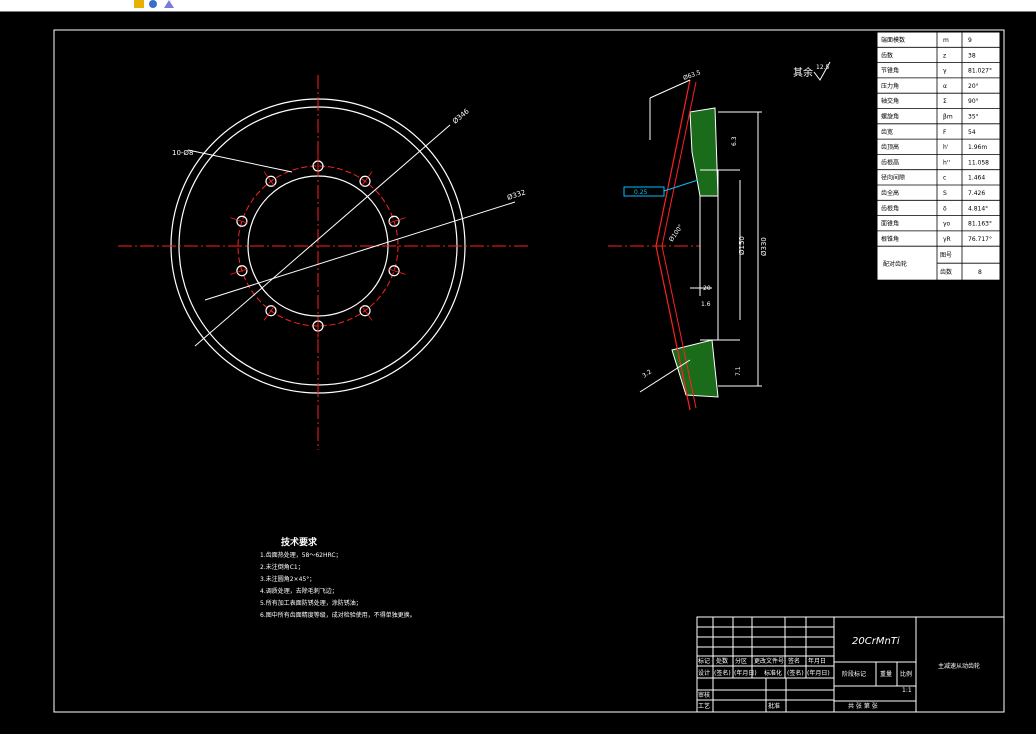 The height and width of the screenshot is (734, 1036). Describe the element at coordinates (704, 706) in the screenshot. I see `svg-text: 工艺` at that location.